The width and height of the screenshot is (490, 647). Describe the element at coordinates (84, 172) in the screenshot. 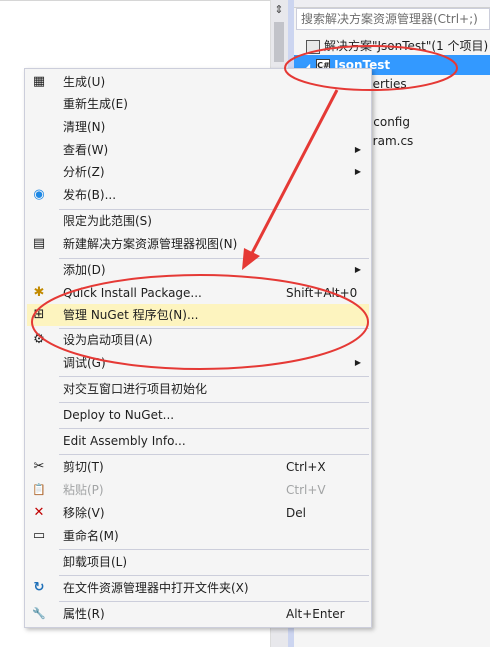

I see `menu-item-label: 分析(Z)` at that location.